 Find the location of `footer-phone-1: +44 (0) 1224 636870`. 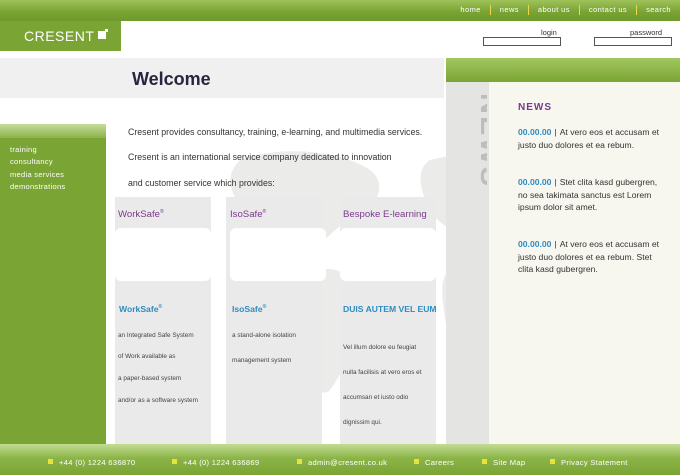

footer-phone-1: +44 (0) 1224 636870 is located at coordinates (91, 463).